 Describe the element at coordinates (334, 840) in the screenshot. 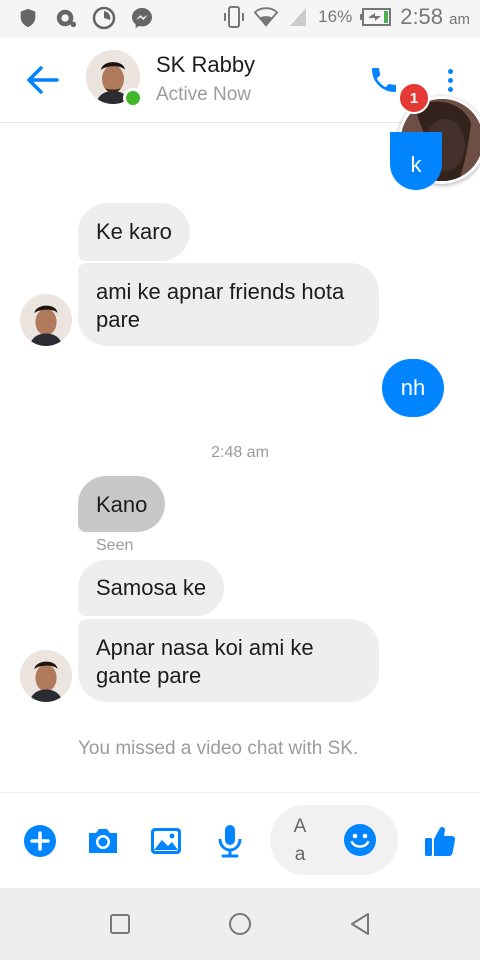

I see `message-input: A a` at that location.